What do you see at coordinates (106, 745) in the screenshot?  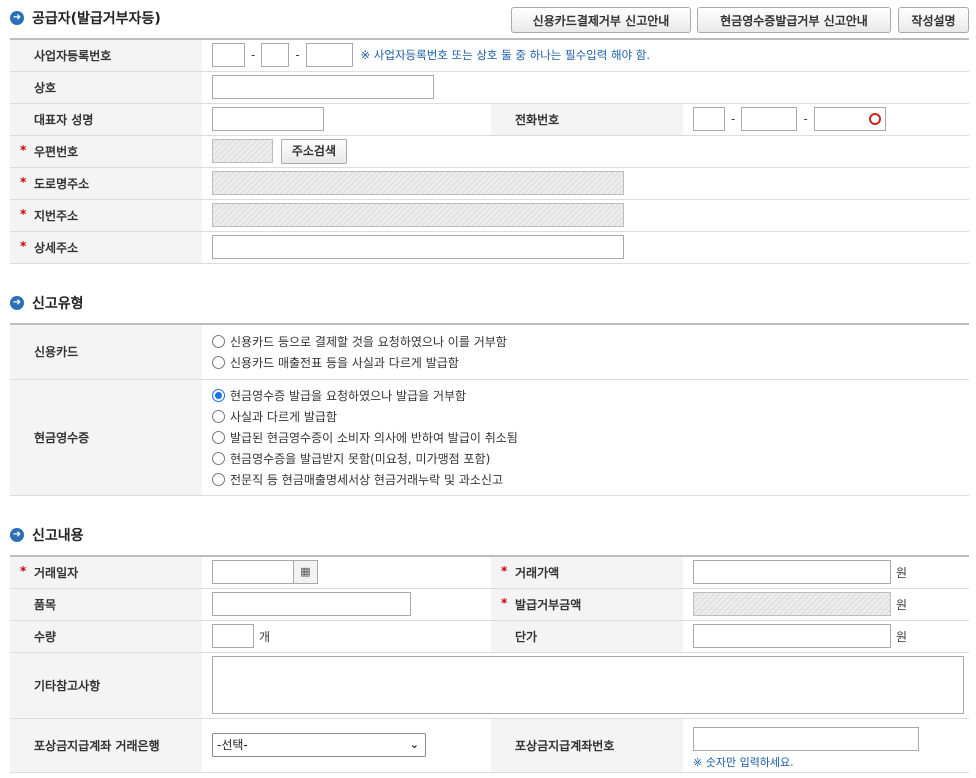 I see `bank-label: 포상금지급계좌 거래은행` at bounding box center [106, 745].